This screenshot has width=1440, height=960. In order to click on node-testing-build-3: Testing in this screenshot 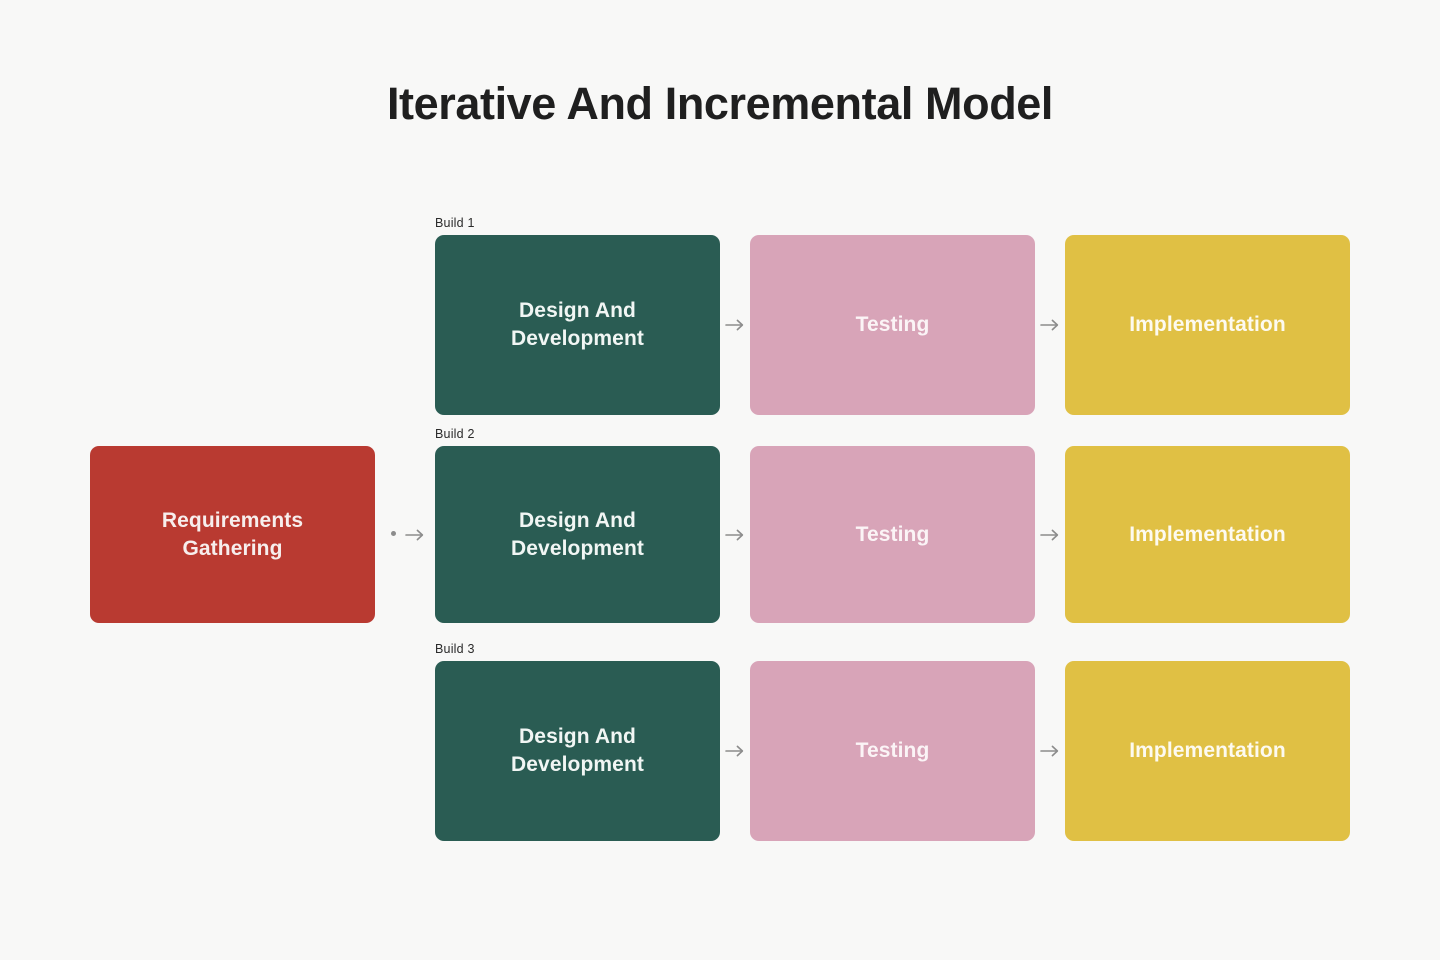, I will do `click(892, 751)`.